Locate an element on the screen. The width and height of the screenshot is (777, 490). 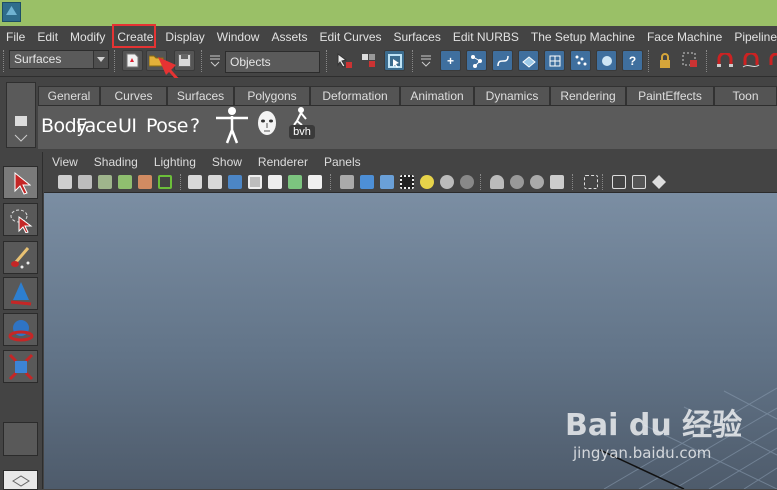
joint-chain-icon is located at coordinates (476, 61).